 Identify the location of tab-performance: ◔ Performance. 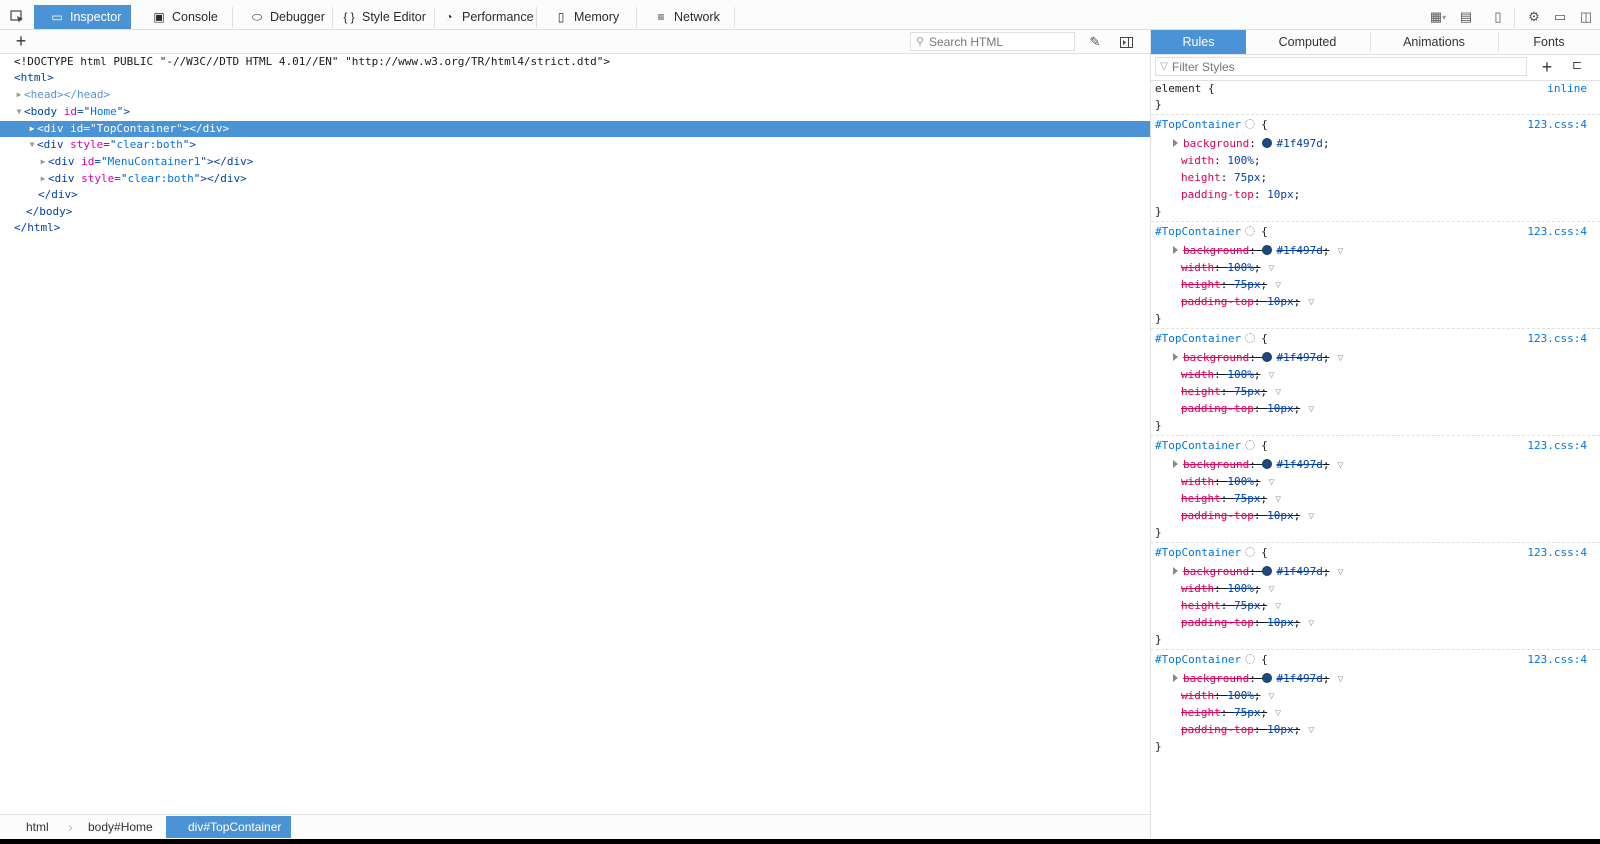
(482, 17).